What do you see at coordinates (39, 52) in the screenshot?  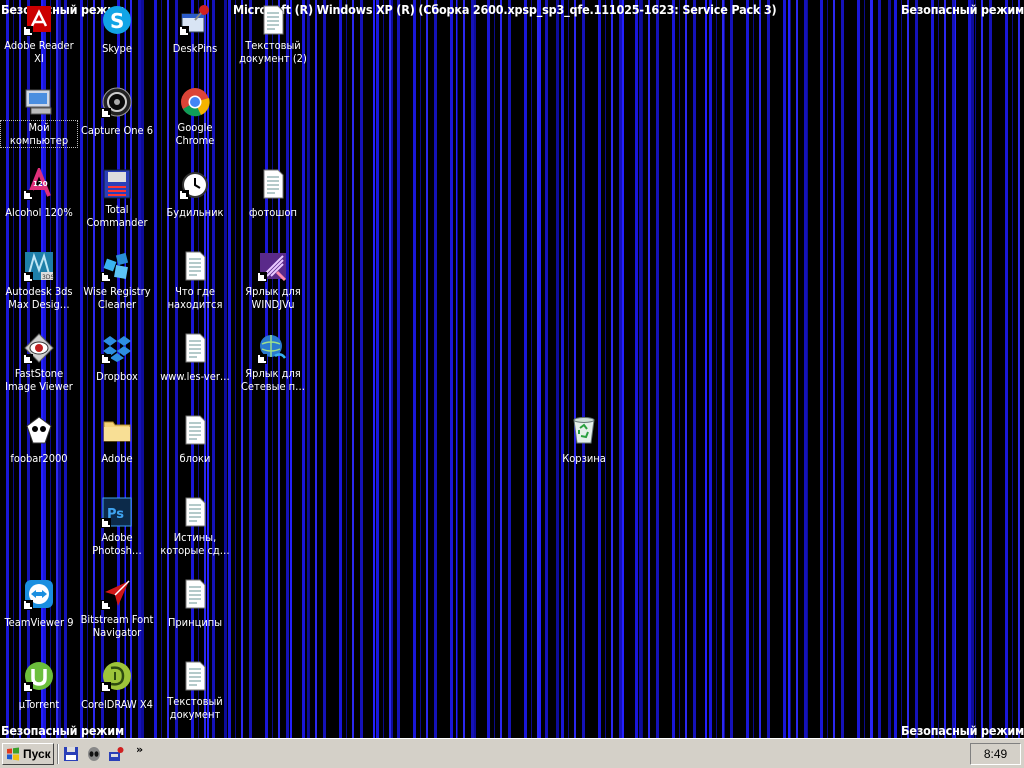 I see `desktop-icon-label: Adobe Reader XI` at bounding box center [39, 52].